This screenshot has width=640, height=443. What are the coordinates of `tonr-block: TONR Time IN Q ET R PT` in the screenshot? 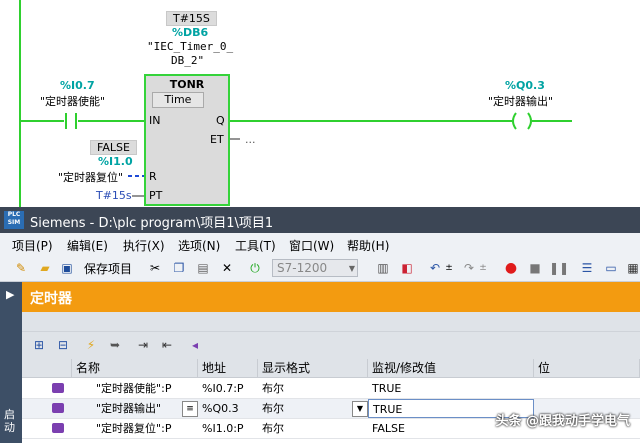 It's located at (187, 140).